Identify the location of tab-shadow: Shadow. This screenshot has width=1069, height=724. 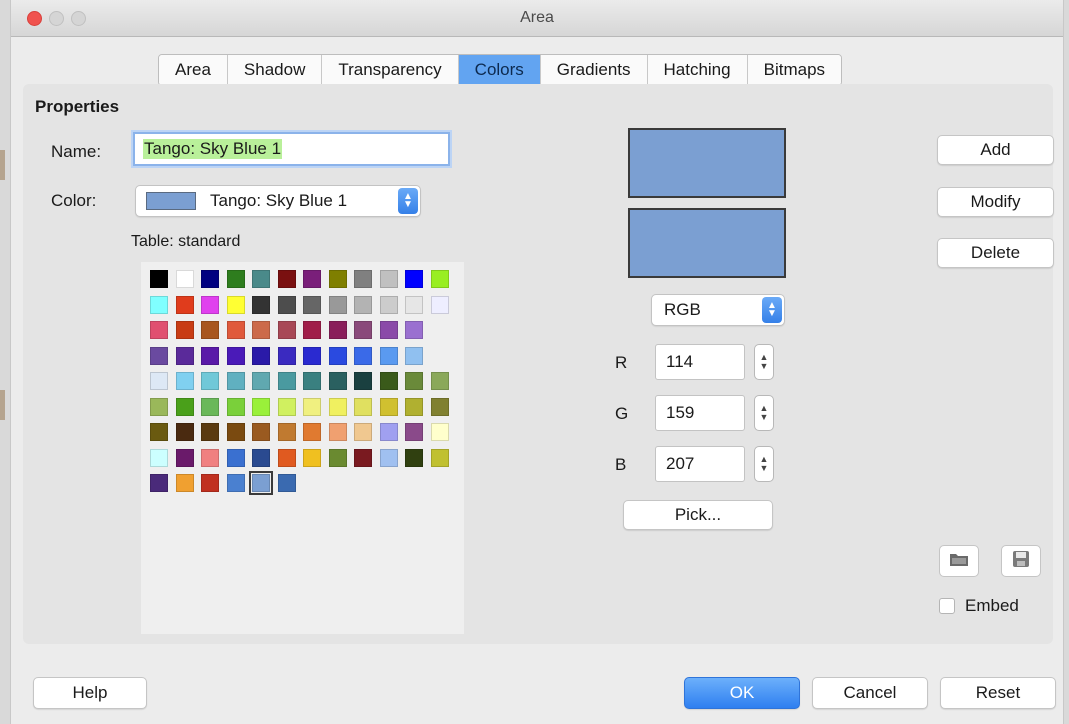
(275, 70).